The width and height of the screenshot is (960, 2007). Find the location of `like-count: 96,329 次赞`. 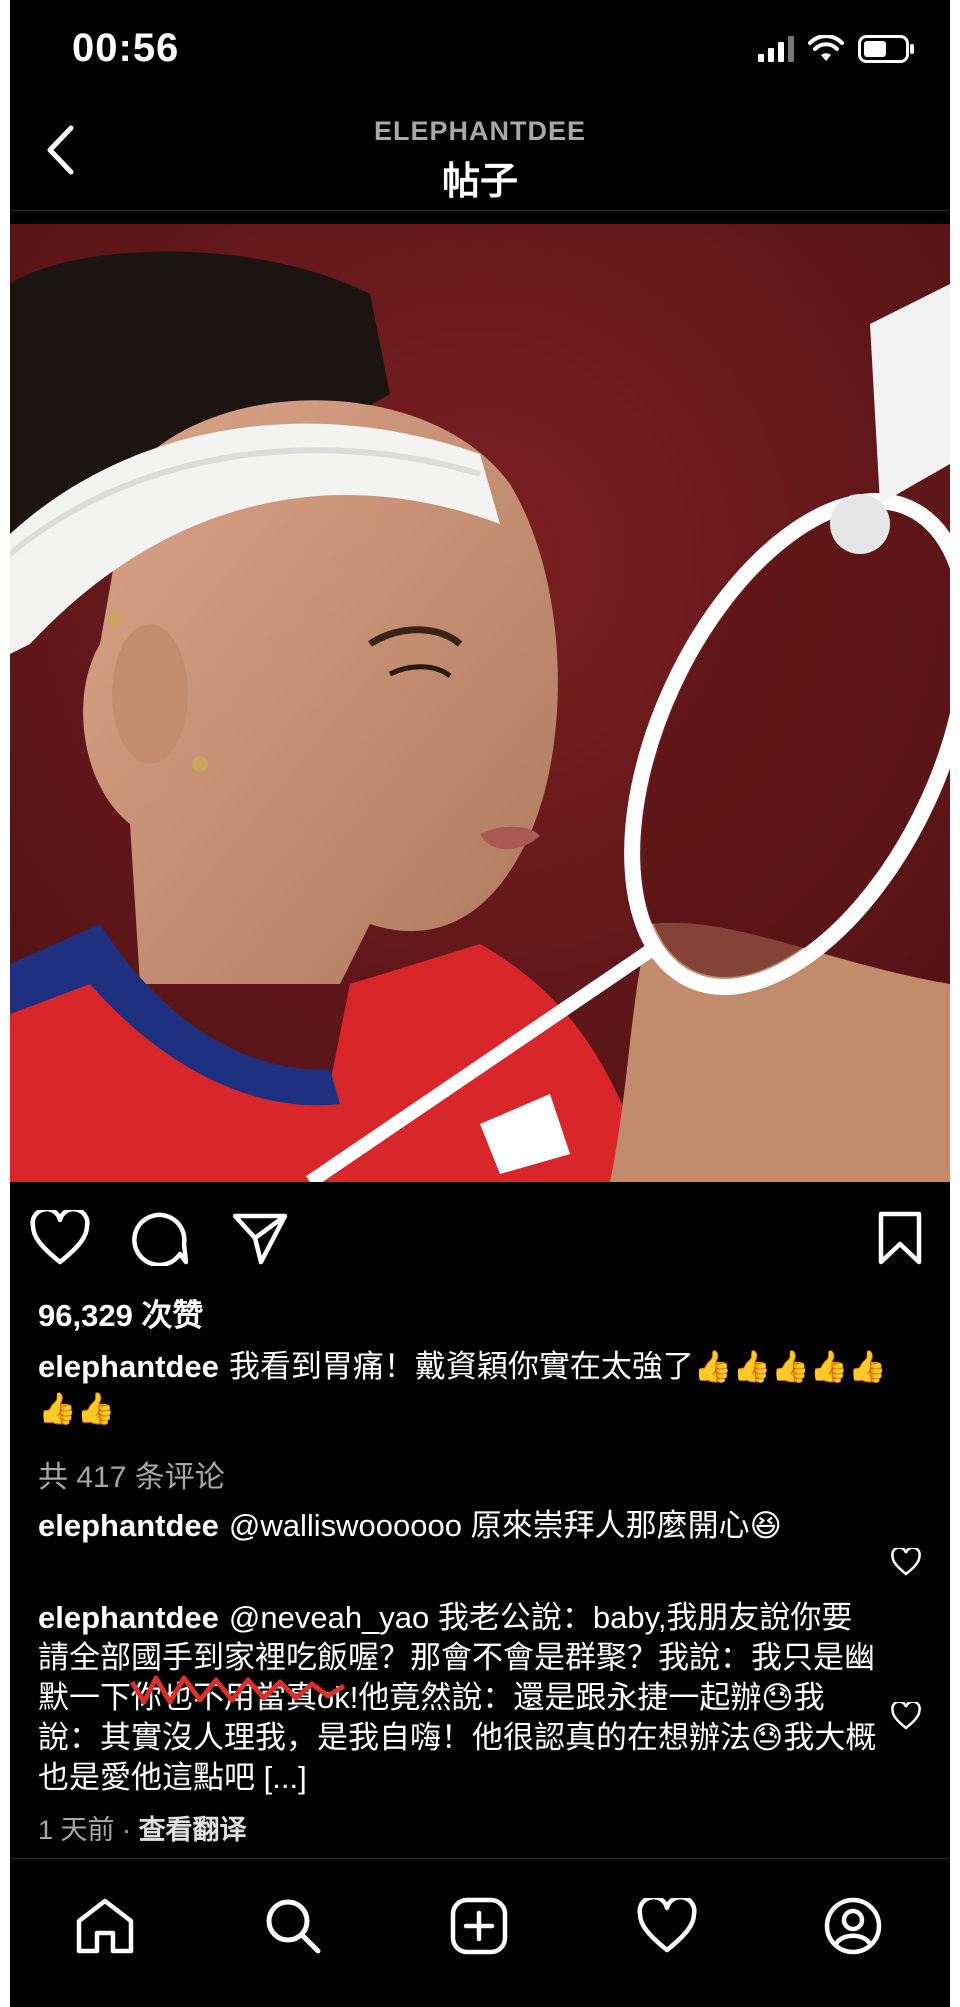

like-count: 96,329 次赞 is located at coordinates (120, 1312).